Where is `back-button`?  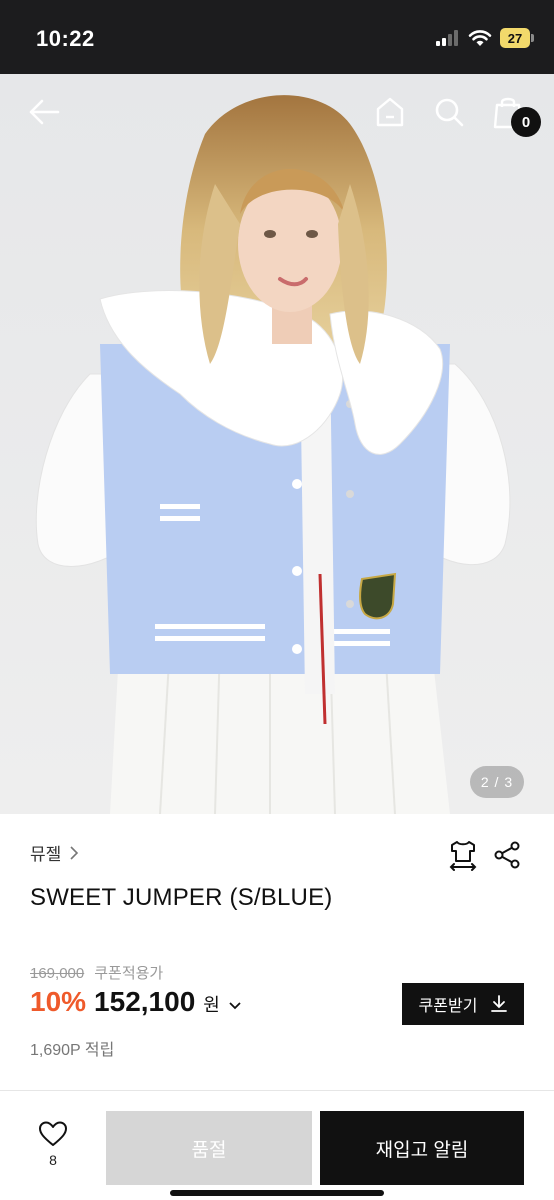
back-button is located at coordinates (44, 112).